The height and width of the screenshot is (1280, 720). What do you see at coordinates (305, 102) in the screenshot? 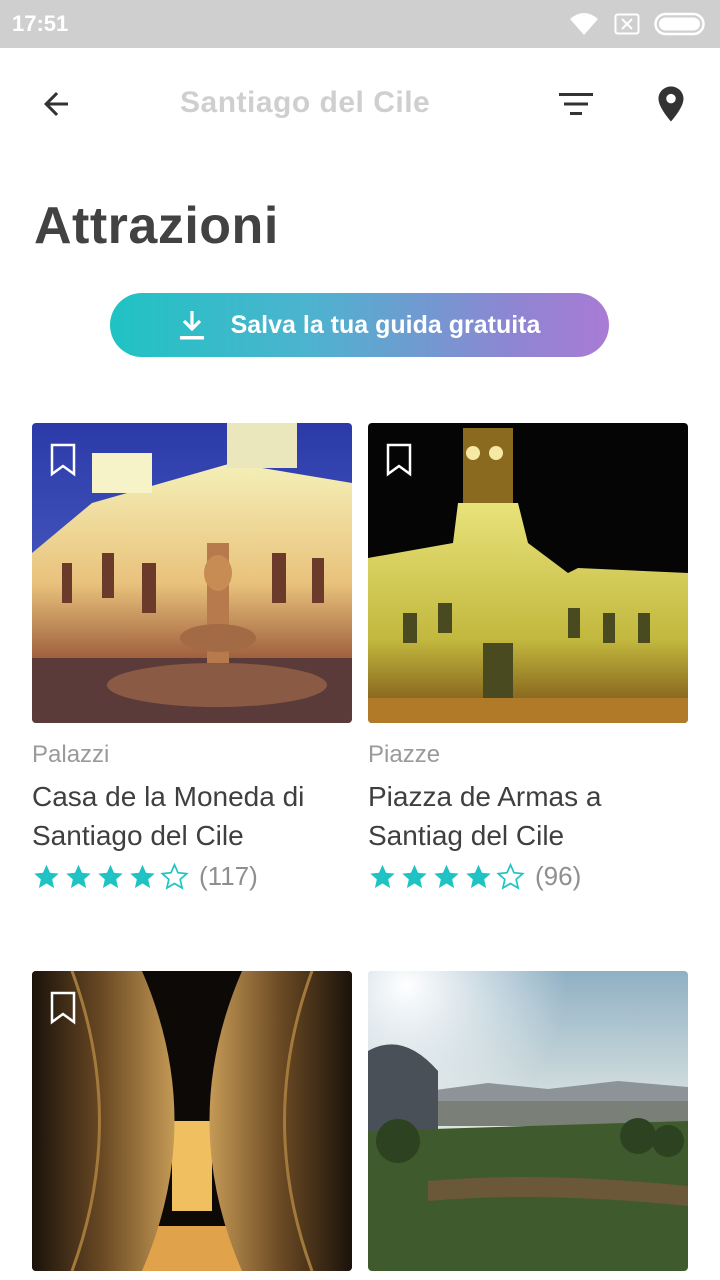
I see `toolbar-title: Santiago del Cile` at bounding box center [305, 102].